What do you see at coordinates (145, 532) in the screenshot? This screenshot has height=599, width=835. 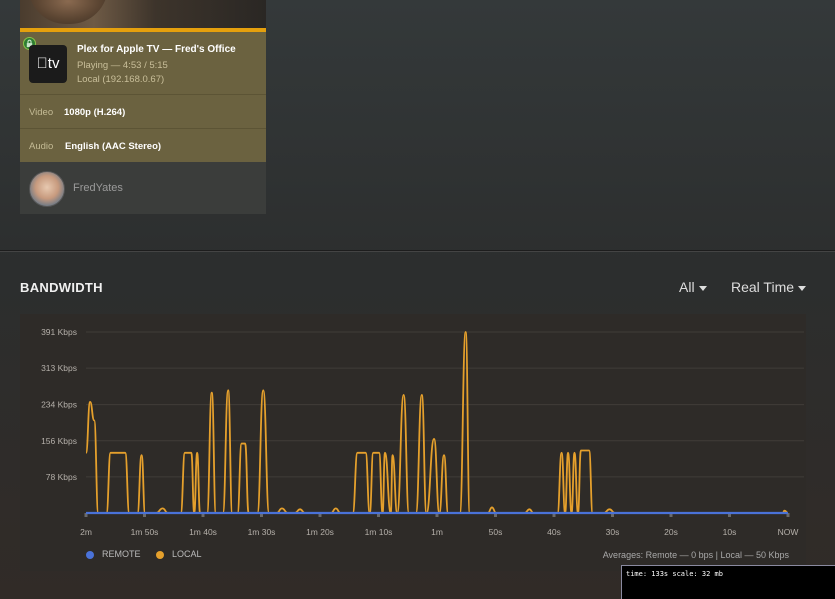 I see `x-tick-label: 1m 50s` at bounding box center [145, 532].